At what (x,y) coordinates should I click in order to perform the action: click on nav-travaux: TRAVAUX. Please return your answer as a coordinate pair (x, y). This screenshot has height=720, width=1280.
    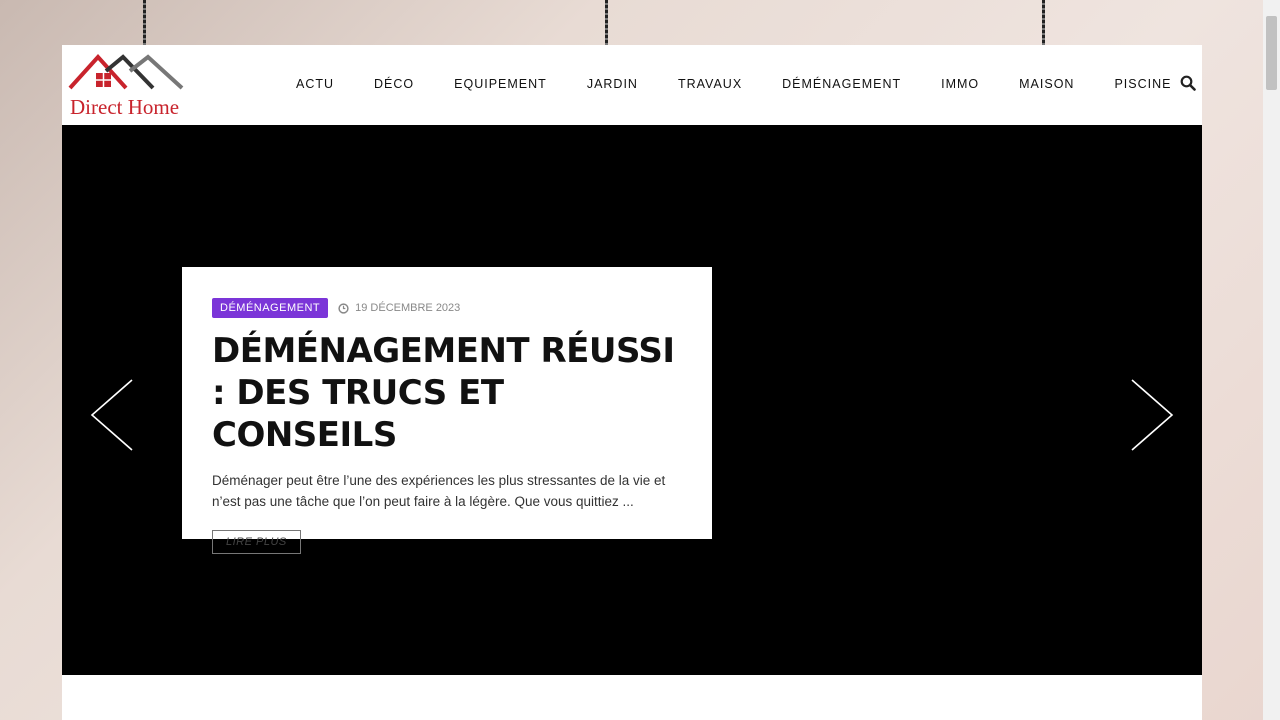
    Looking at the image, I should click on (710, 84).